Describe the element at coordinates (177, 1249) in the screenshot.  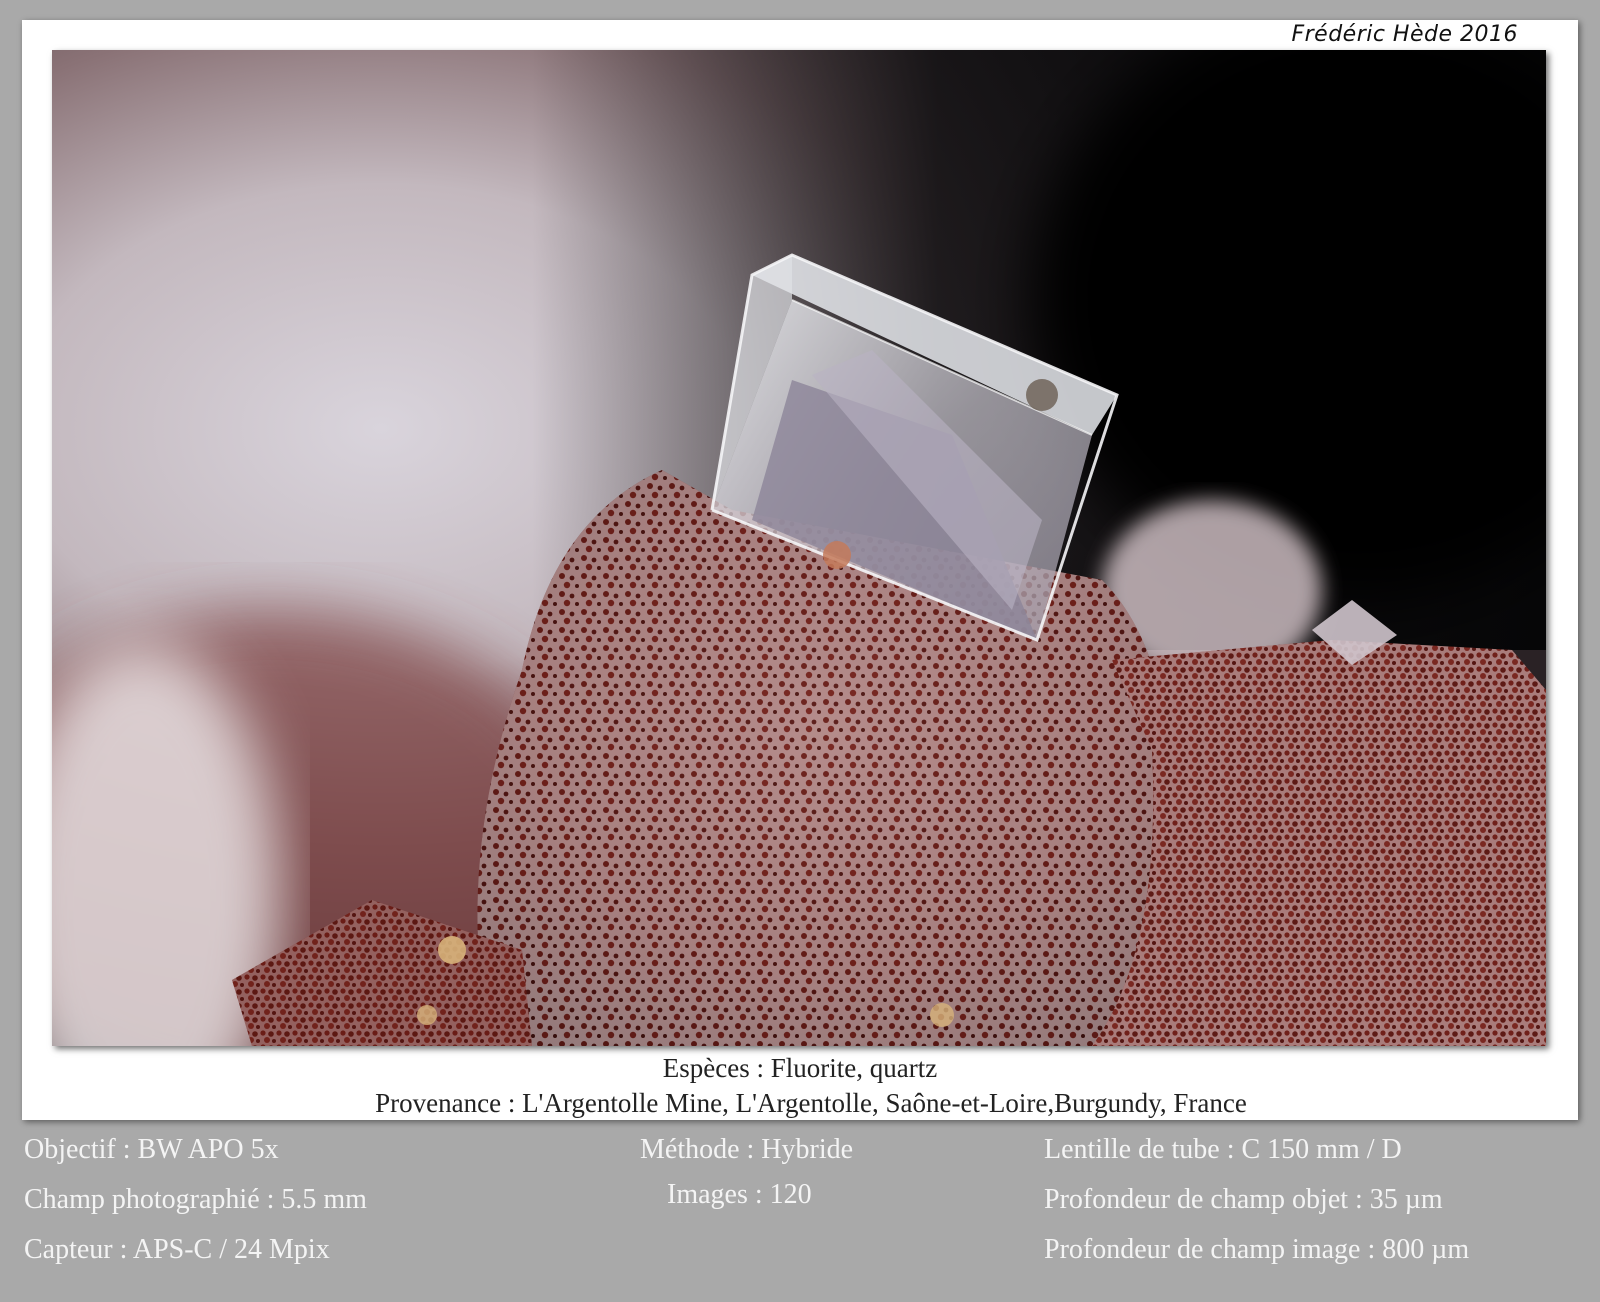
I see `meta-sensor: Capteur : APS-C / 24 Mpix` at that location.